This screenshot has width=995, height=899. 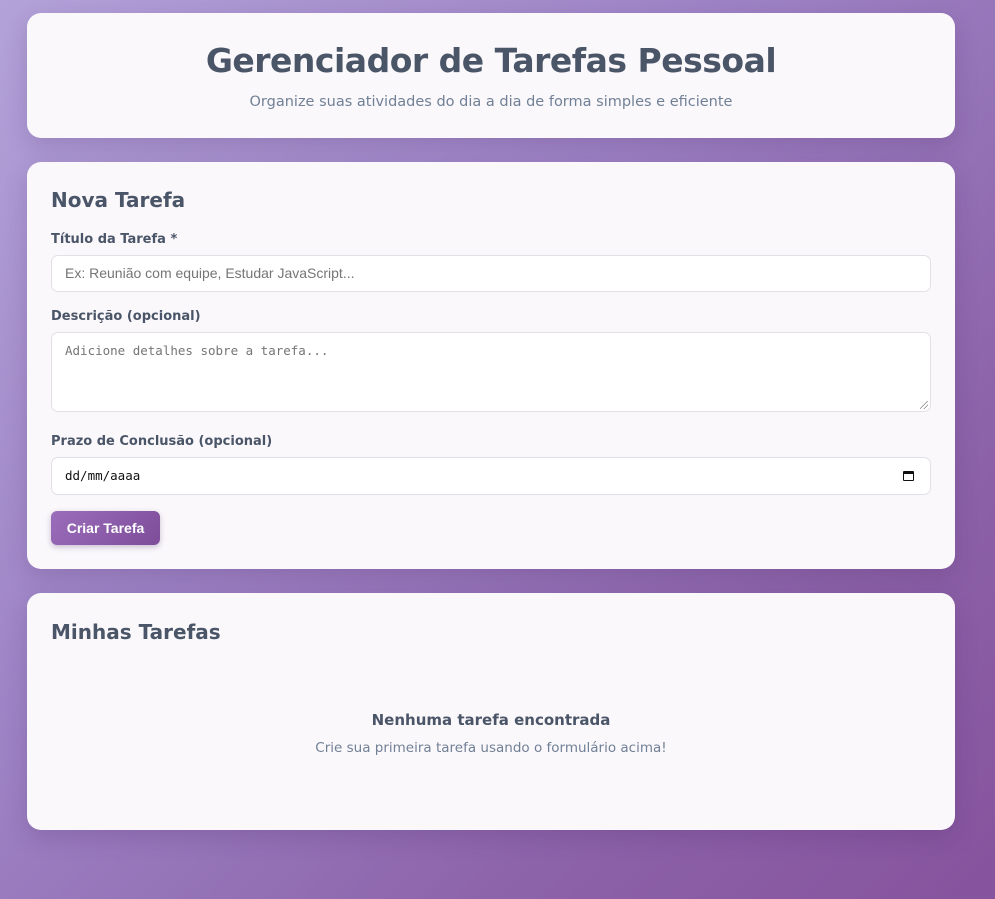 What do you see at coordinates (908, 476) in the screenshot?
I see `calendar-icon` at bounding box center [908, 476].